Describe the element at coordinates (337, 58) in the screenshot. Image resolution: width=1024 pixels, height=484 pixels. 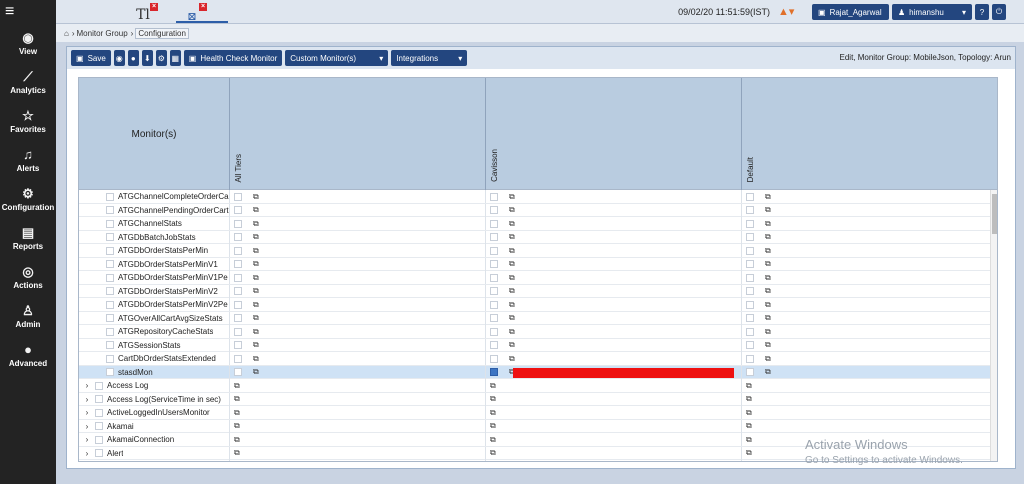
I see `custom-monitors-dropdown: Custom Monitor(s) ▾` at that location.